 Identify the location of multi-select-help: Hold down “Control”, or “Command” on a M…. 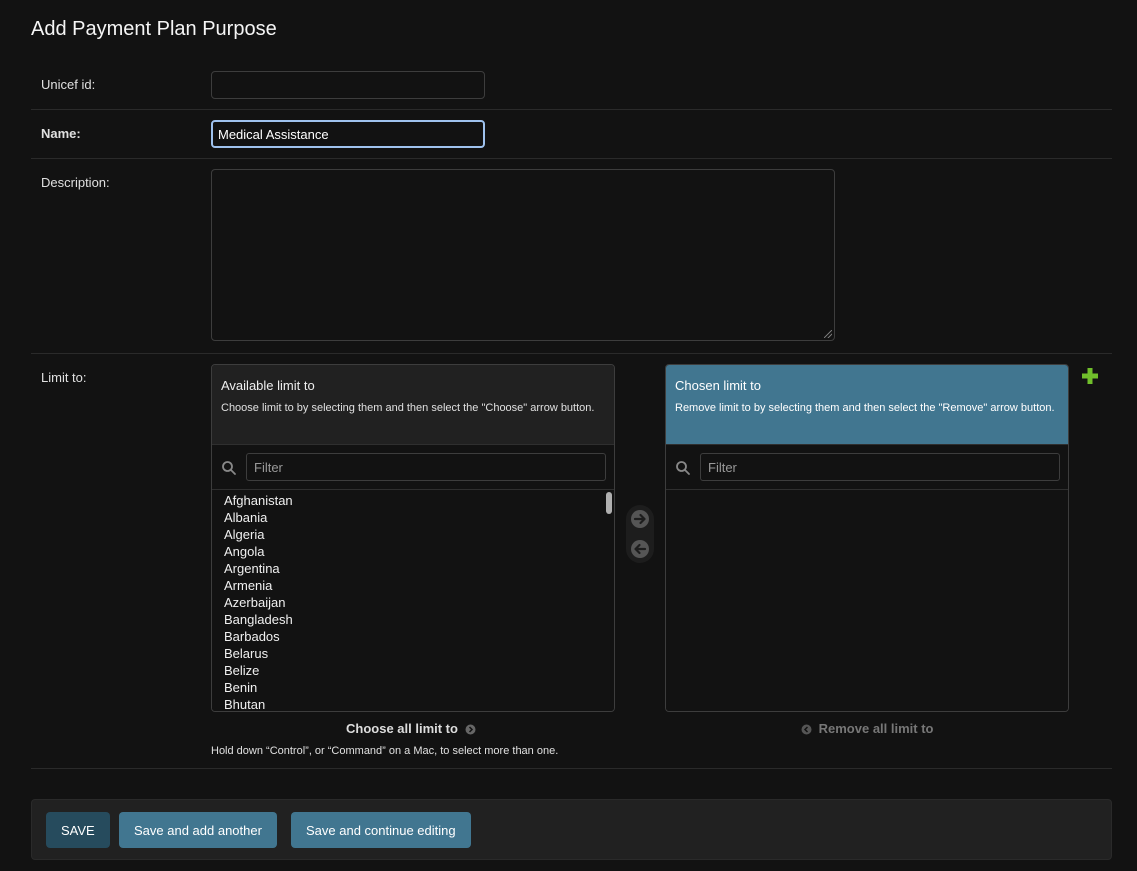
(385, 751).